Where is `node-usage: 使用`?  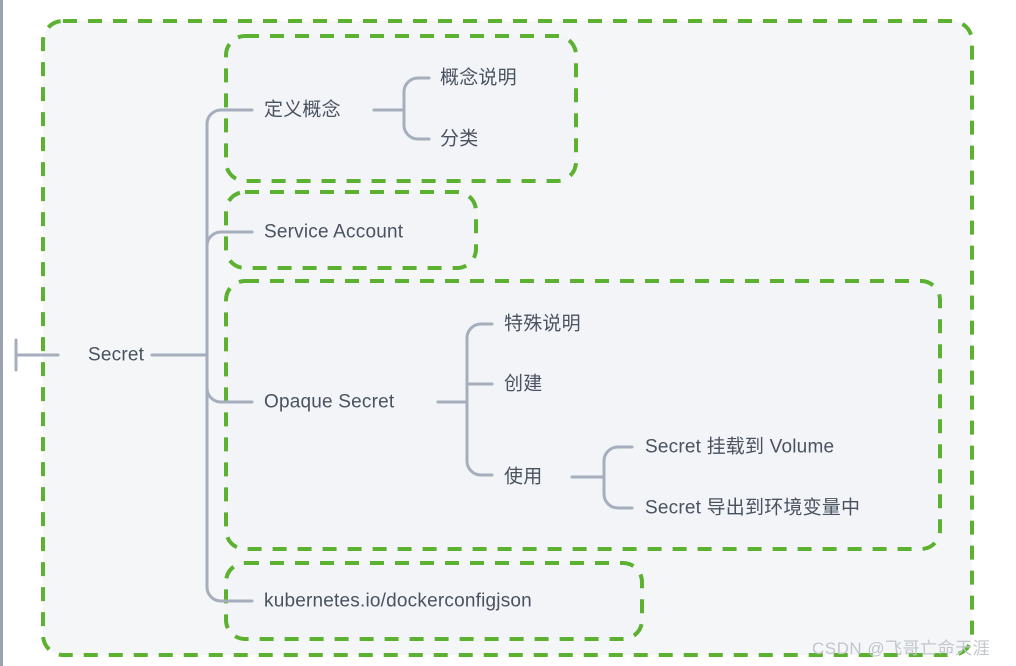
node-usage: 使用 is located at coordinates (523, 477).